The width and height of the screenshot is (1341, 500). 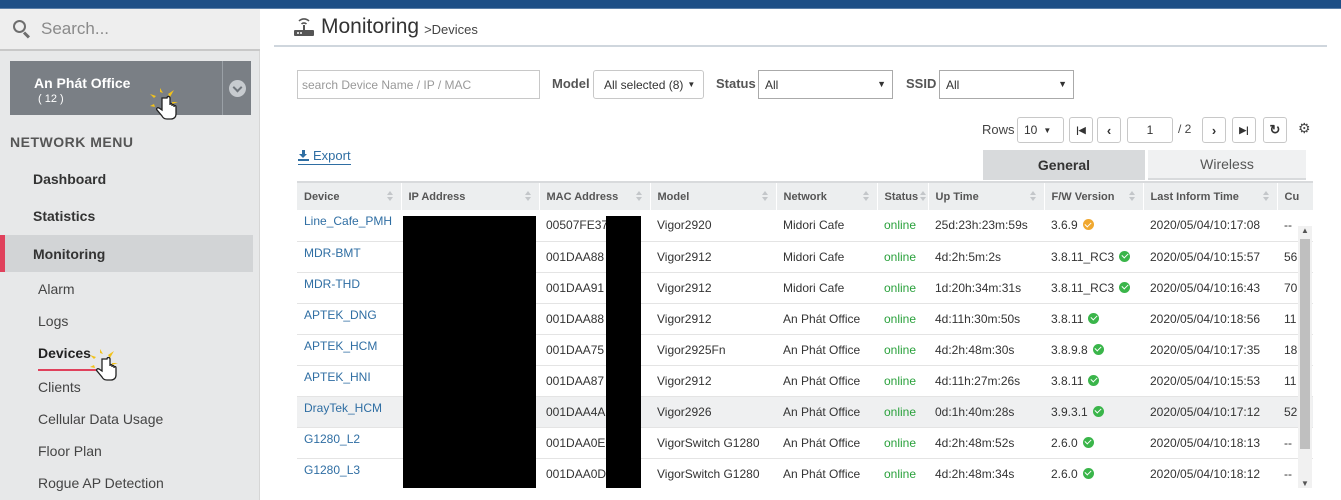 I want to click on menu-dashboard: Dashboard, so click(x=126, y=178).